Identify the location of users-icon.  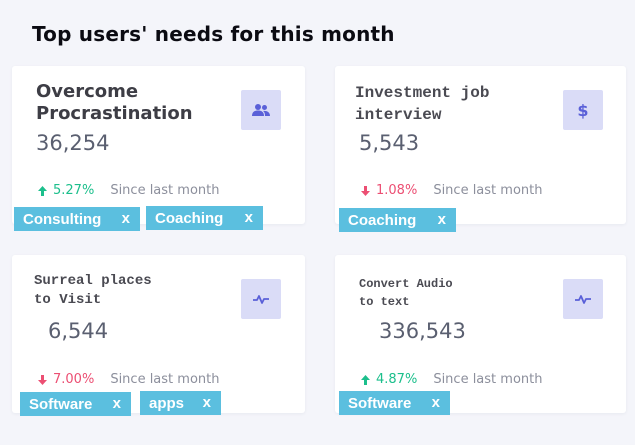
(261, 110).